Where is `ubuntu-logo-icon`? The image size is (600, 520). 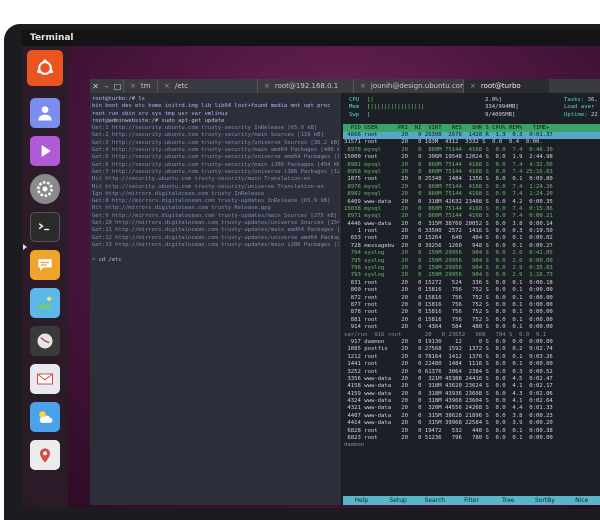 ubuntu-logo-icon is located at coordinates (45, 67).